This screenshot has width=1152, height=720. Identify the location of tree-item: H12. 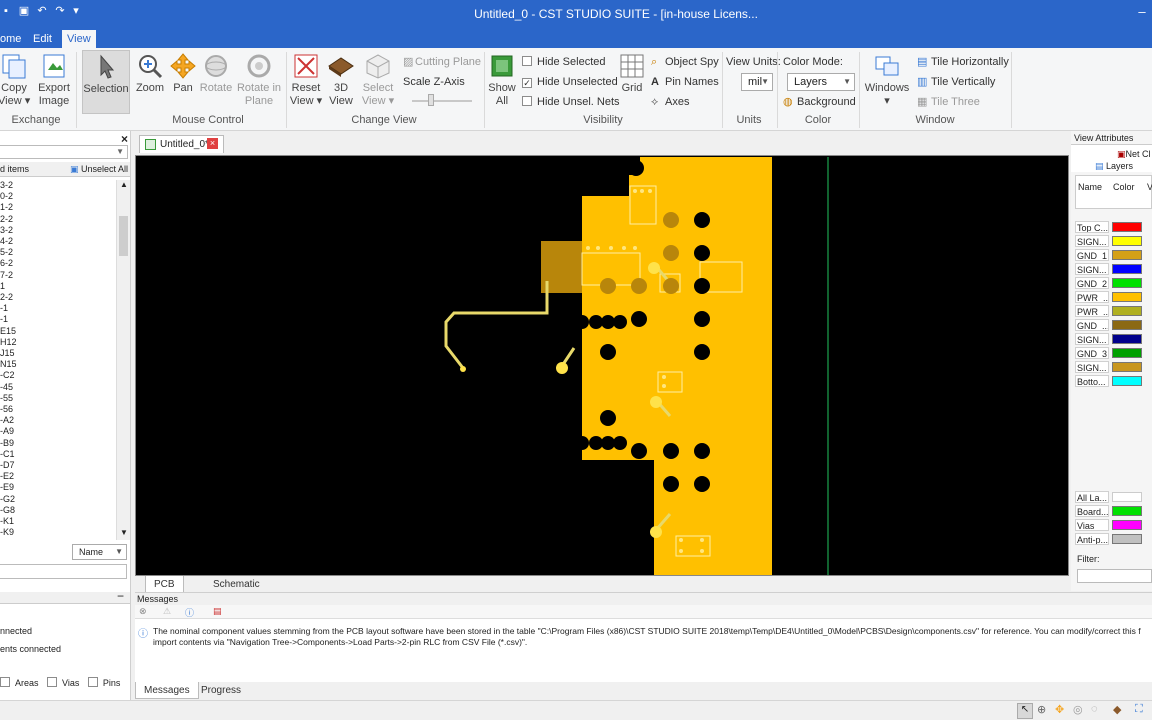
(8, 342).